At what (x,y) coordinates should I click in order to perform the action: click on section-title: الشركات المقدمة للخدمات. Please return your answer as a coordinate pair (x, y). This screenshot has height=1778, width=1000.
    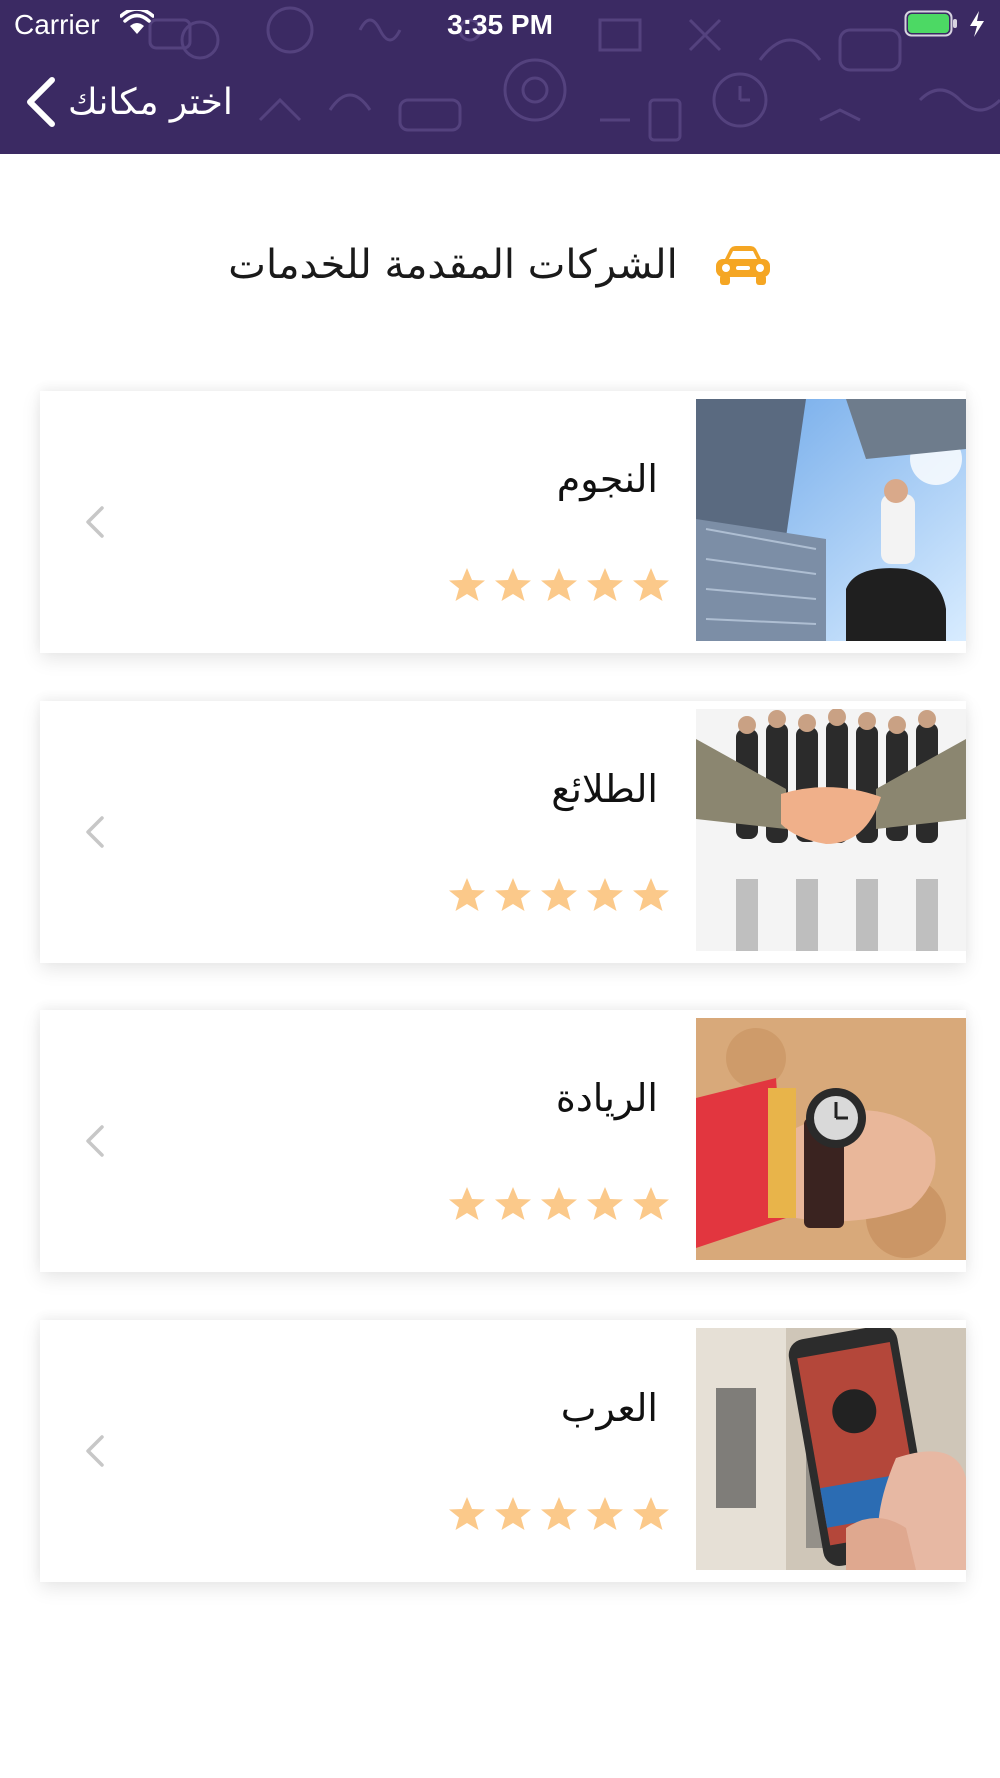
    Looking at the image, I should click on (453, 265).